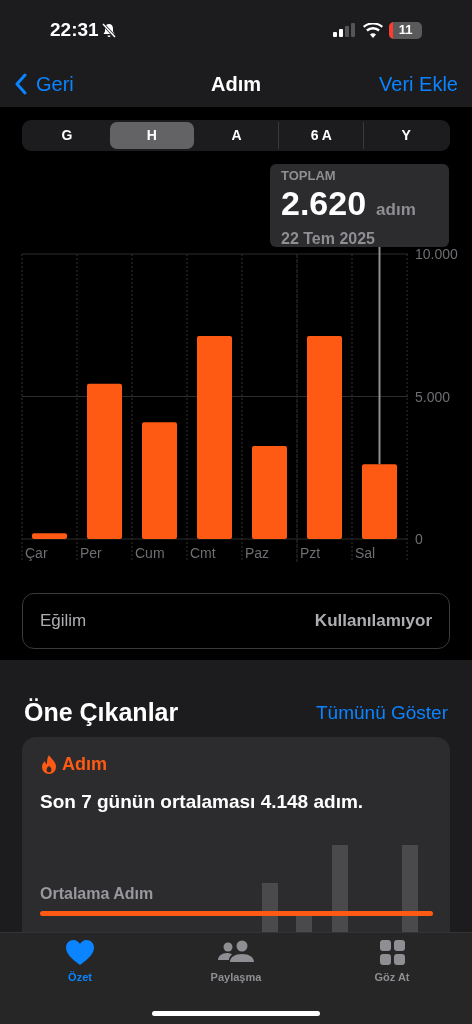  Describe the element at coordinates (49, 764) in the screenshot. I see `flame-icon` at that location.